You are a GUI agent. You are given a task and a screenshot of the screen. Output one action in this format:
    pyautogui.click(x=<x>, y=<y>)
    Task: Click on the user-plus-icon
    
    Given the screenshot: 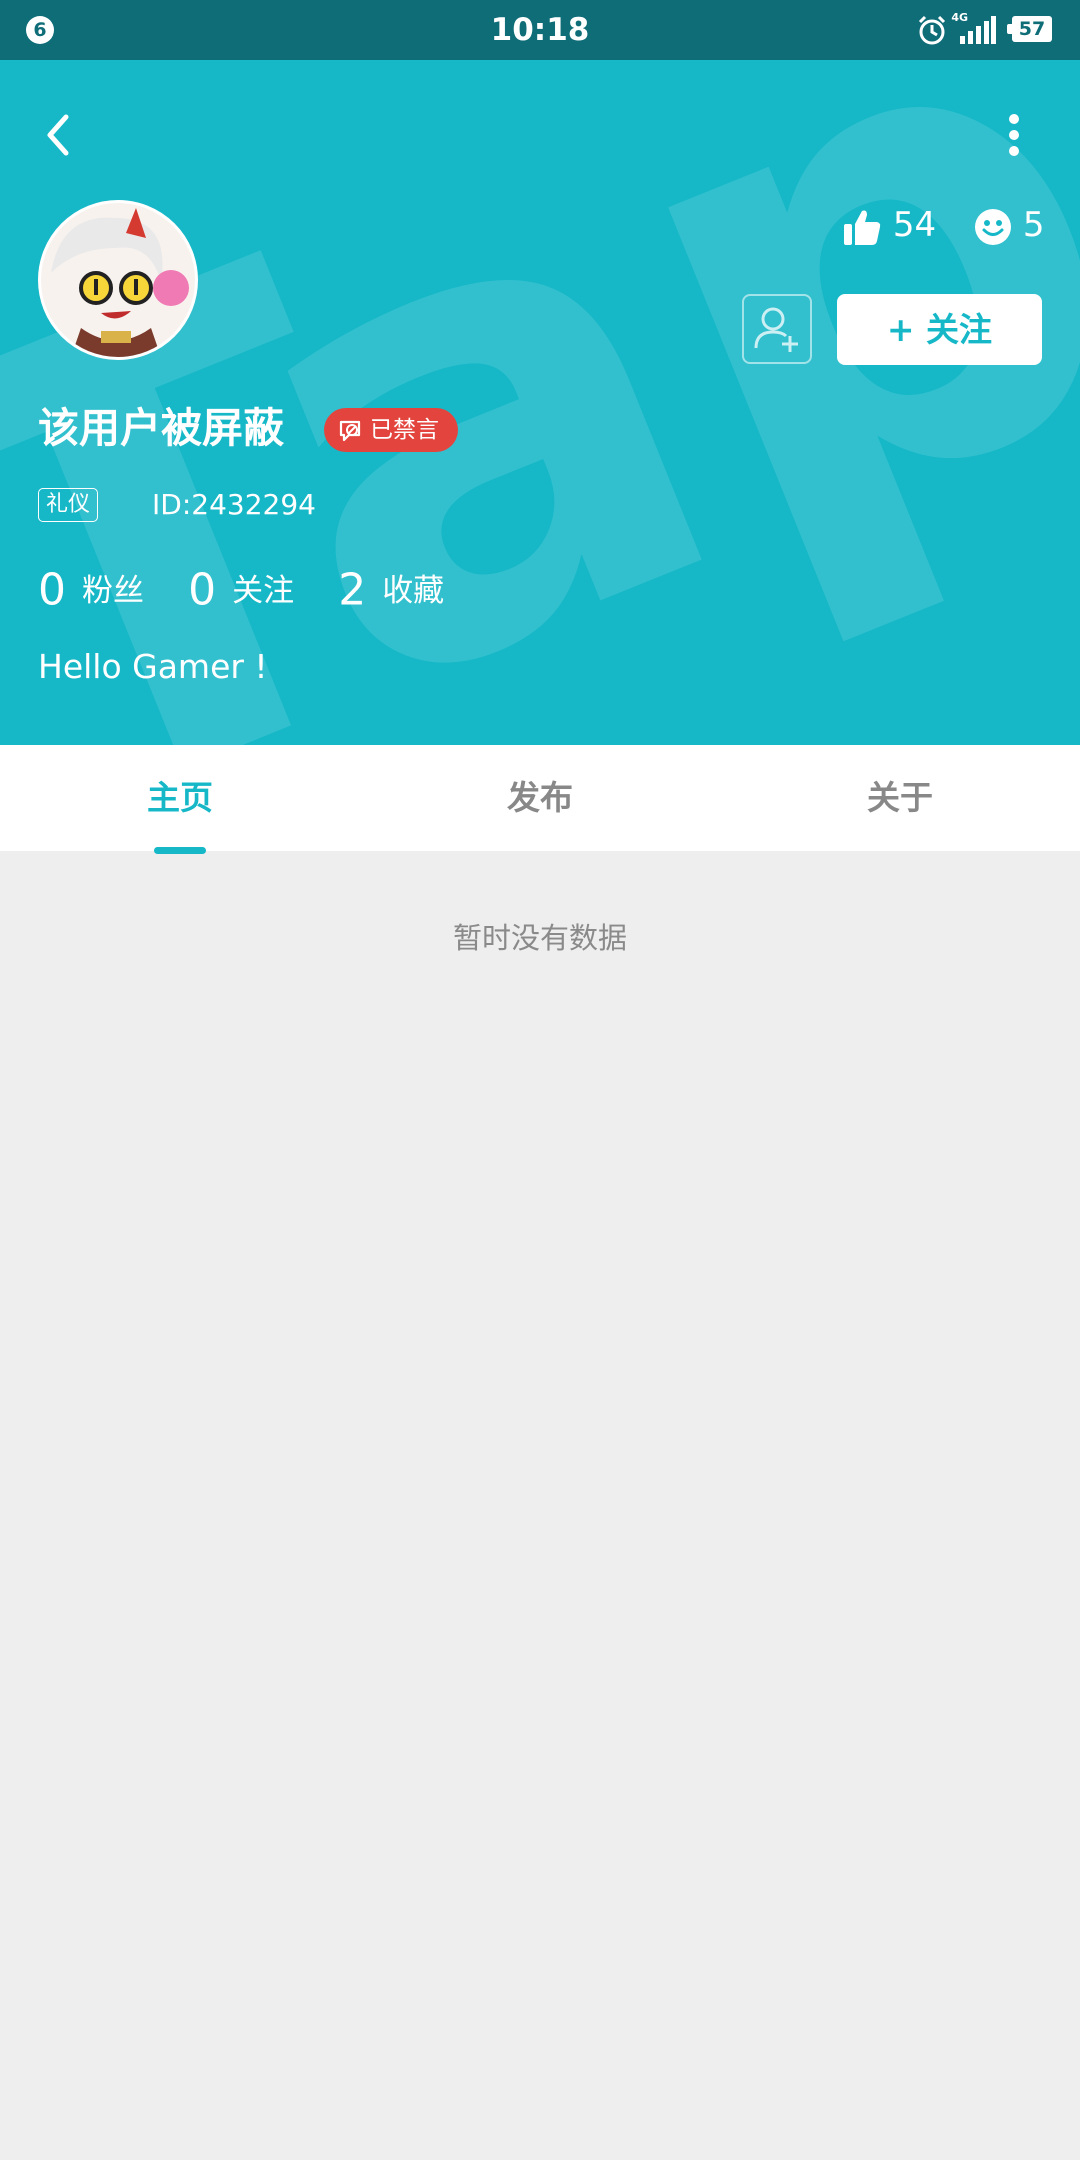 What is the action you would take?
    pyautogui.click(x=776, y=329)
    